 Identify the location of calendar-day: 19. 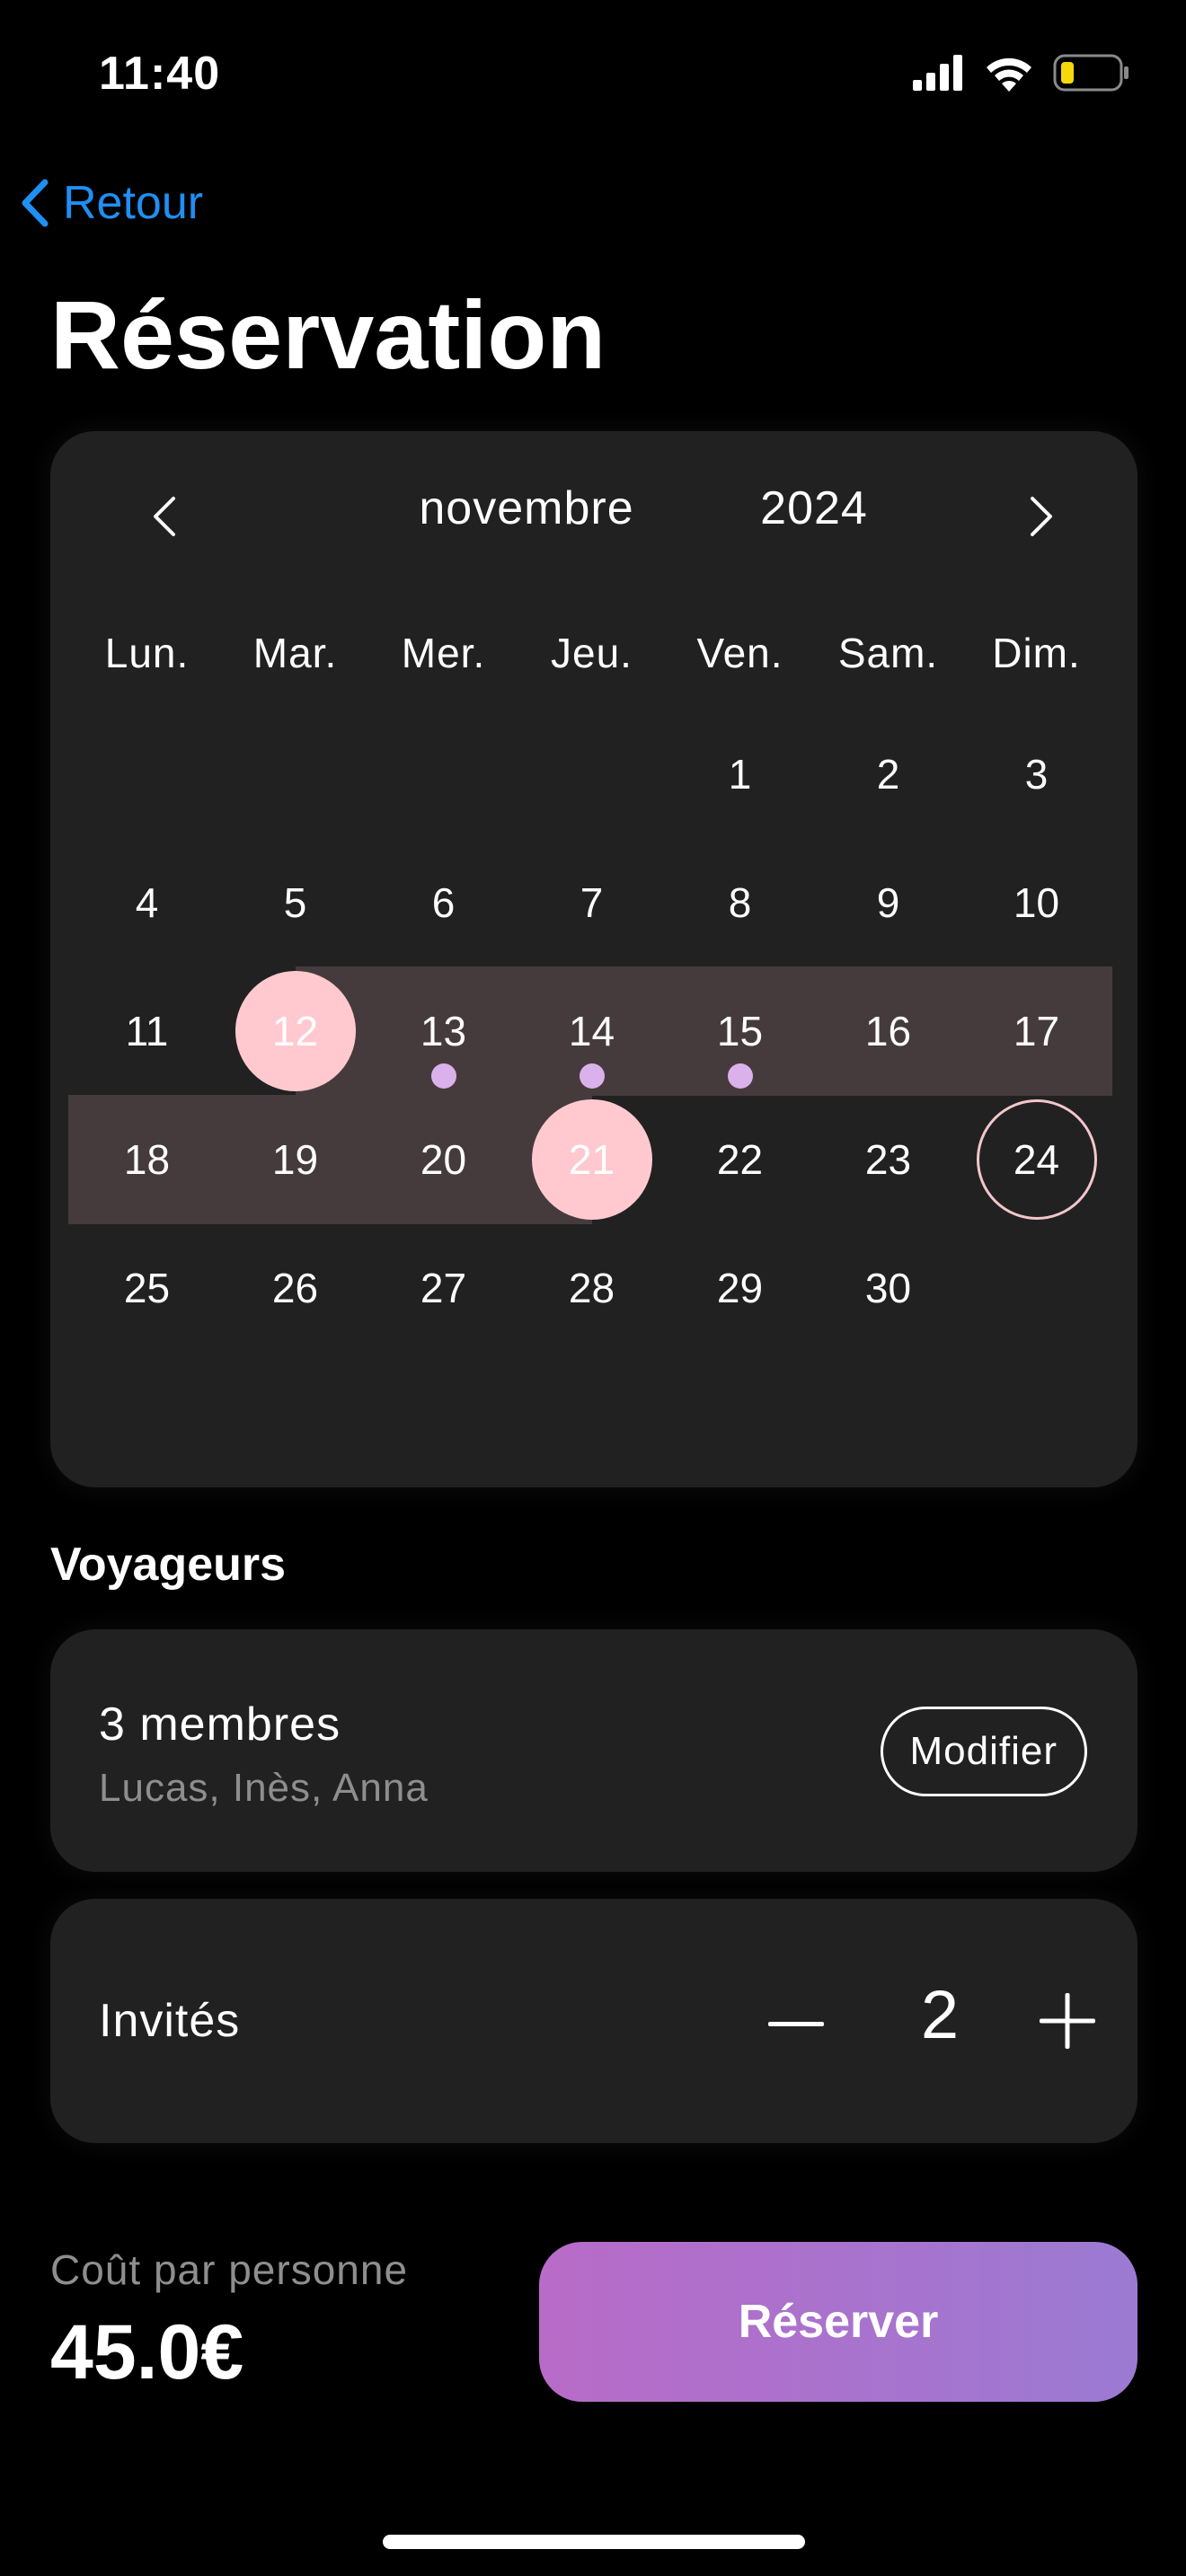
(295, 1159).